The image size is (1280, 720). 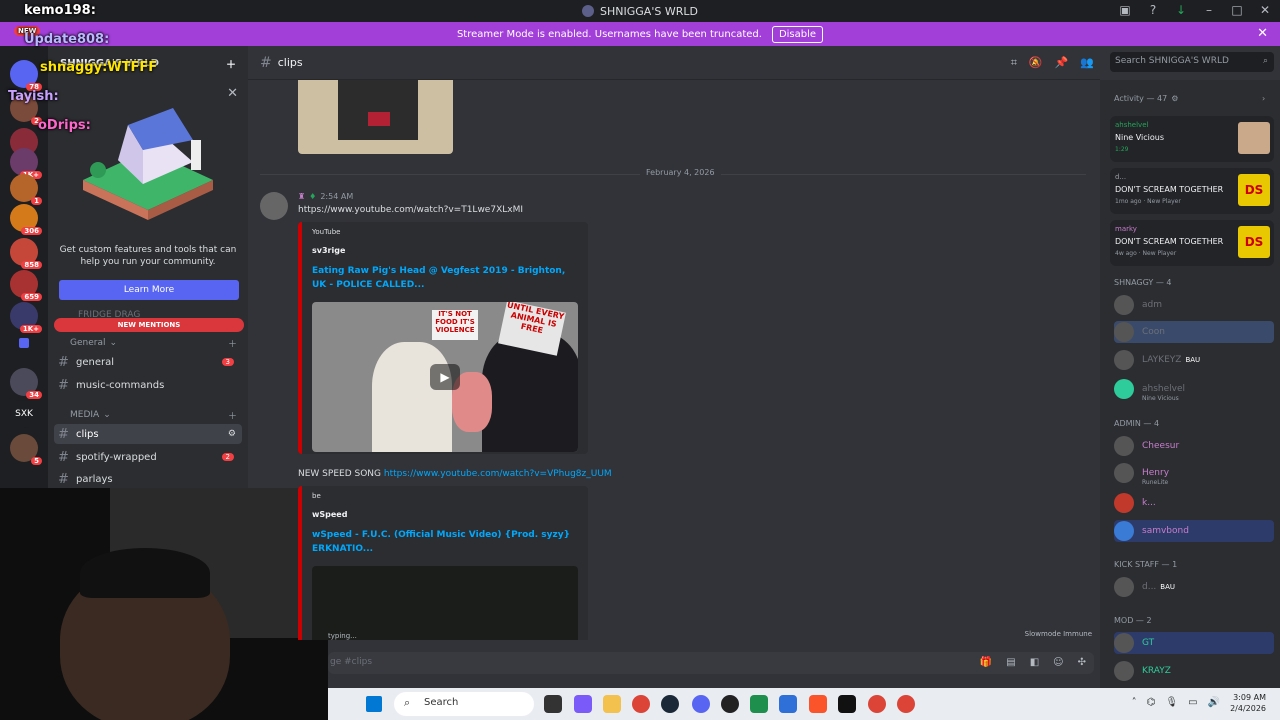 I want to click on member-item: GT, so click(x=1194, y=643).